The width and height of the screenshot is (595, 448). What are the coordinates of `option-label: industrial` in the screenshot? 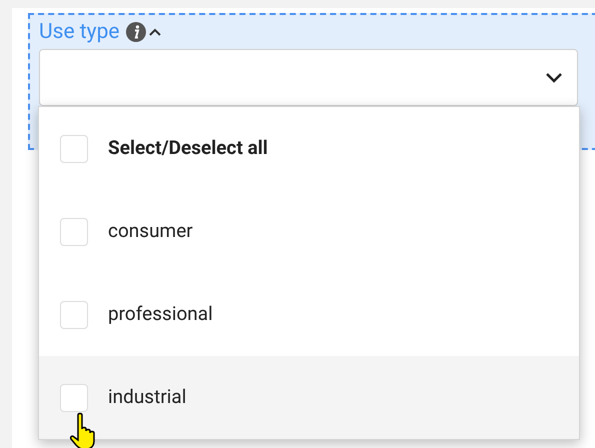 It's located at (147, 397).